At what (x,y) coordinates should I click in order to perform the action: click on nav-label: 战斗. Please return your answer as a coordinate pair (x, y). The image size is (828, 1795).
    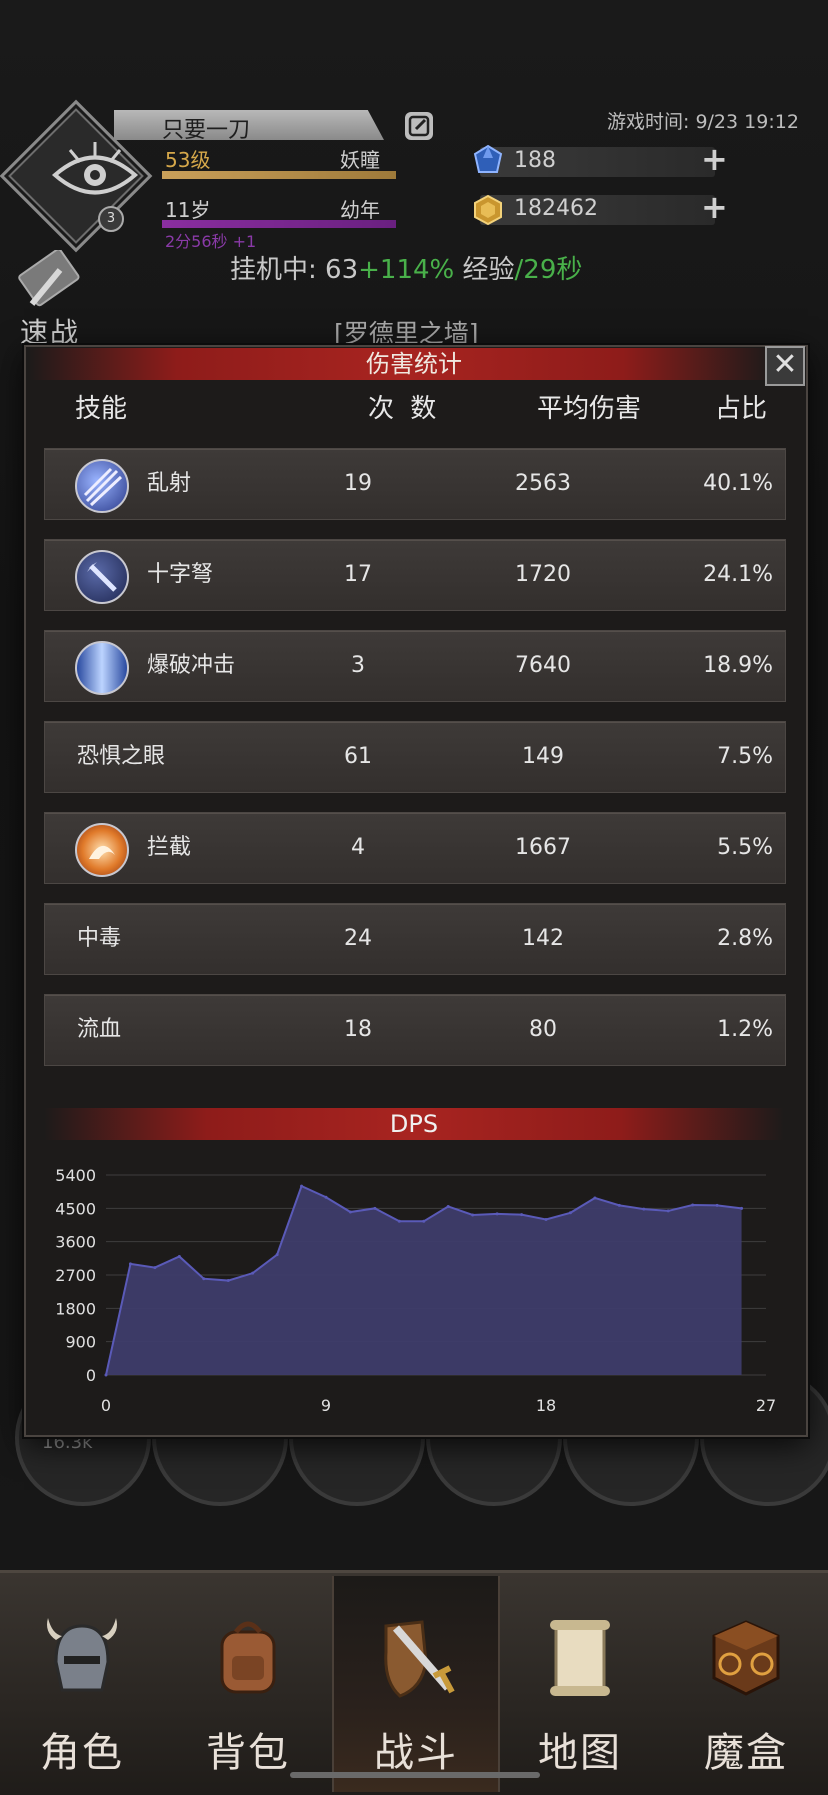
    Looking at the image, I should click on (416, 1753).